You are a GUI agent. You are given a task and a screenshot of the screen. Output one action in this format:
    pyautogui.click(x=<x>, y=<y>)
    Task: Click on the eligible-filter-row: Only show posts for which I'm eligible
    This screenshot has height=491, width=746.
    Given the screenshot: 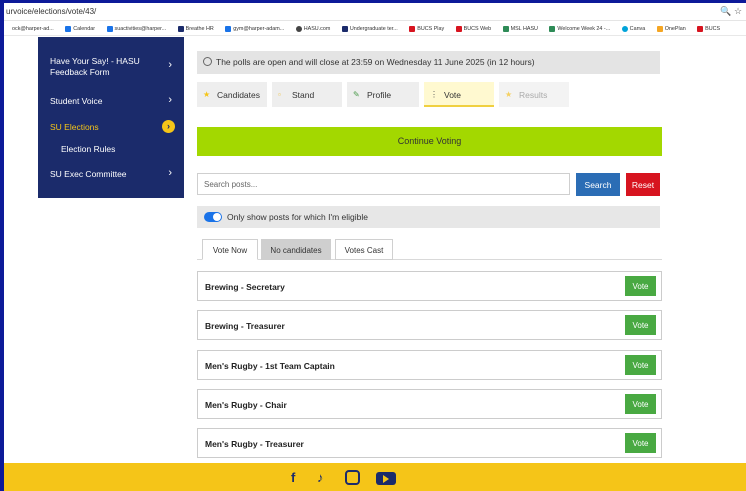 What is the action you would take?
    pyautogui.click(x=428, y=217)
    